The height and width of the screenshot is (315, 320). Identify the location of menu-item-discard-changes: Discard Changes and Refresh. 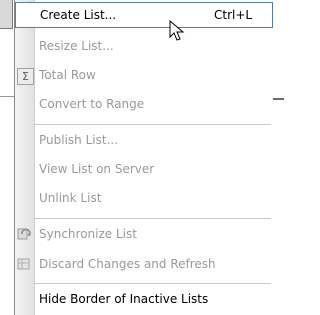
(144, 265).